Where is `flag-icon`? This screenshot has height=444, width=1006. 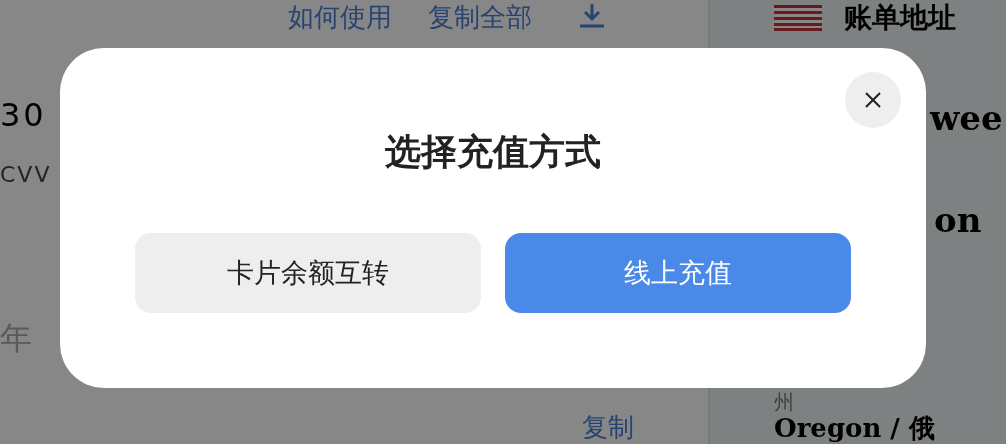 flag-icon is located at coordinates (798, 18).